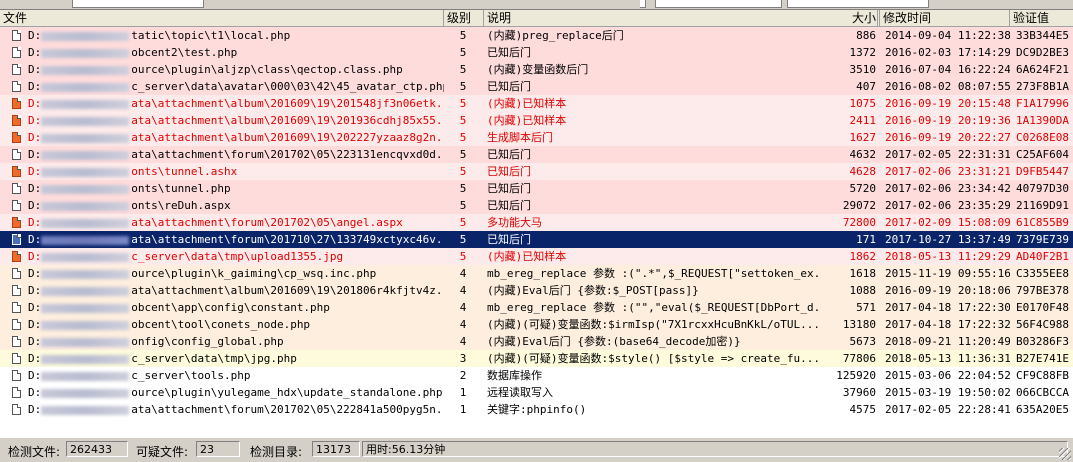 This screenshot has height=462, width=1073. I want to click on cell-file-path: D: tatic\topic\t1\local.php, so click(222, 35).